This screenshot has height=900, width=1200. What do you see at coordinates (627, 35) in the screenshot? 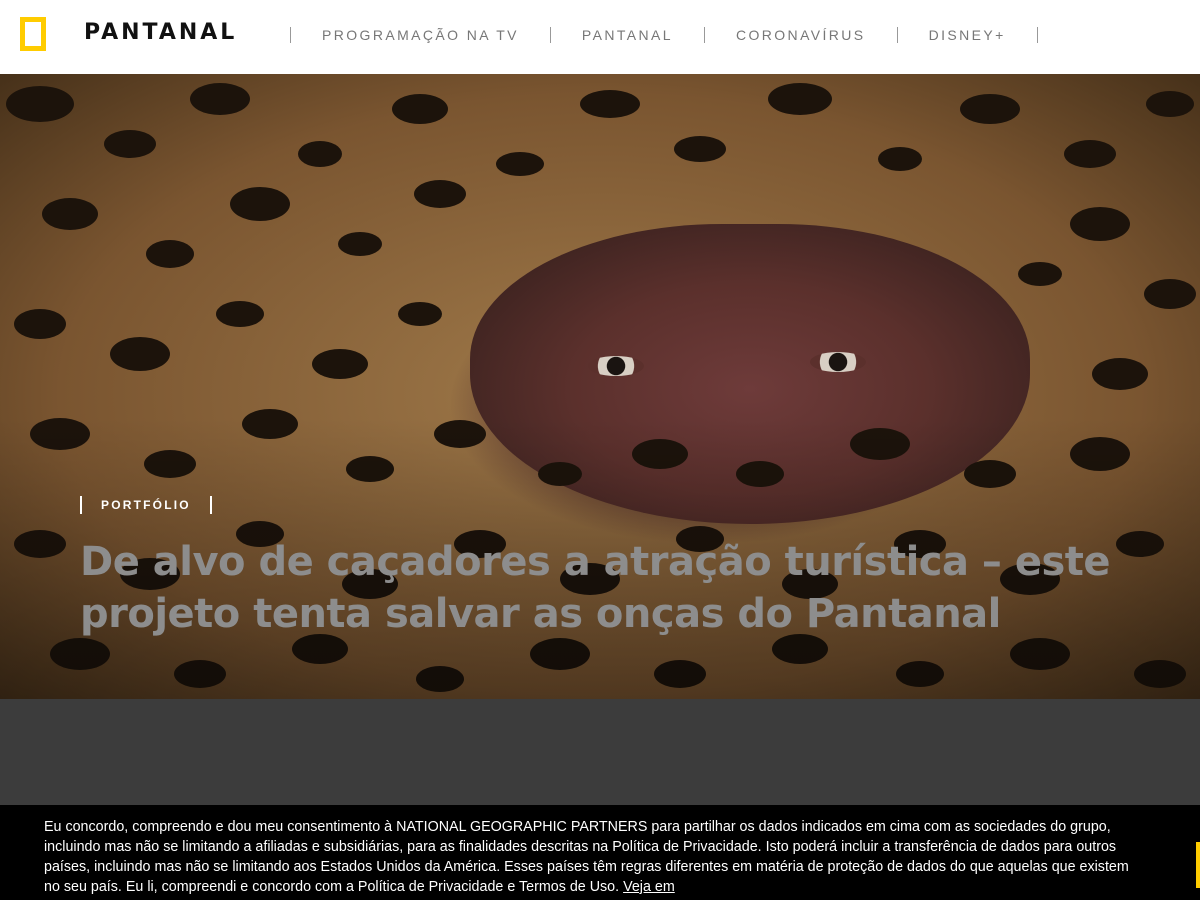
I see `nav-item-pantanal: PANTANAL` at bounding box center [627, 35].